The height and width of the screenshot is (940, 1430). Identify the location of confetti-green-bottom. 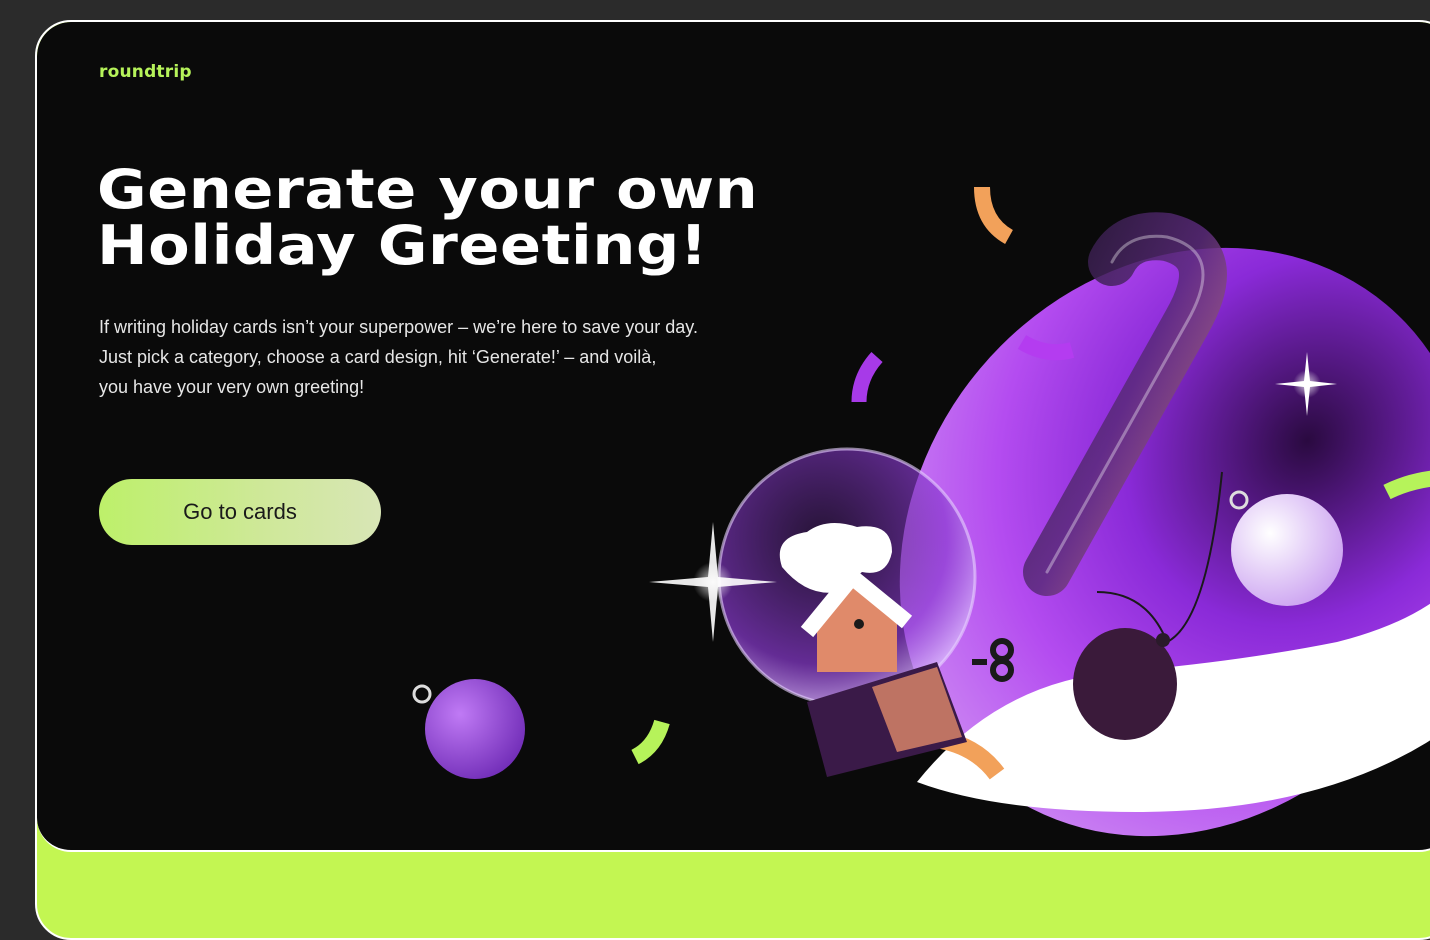
(650, 742).